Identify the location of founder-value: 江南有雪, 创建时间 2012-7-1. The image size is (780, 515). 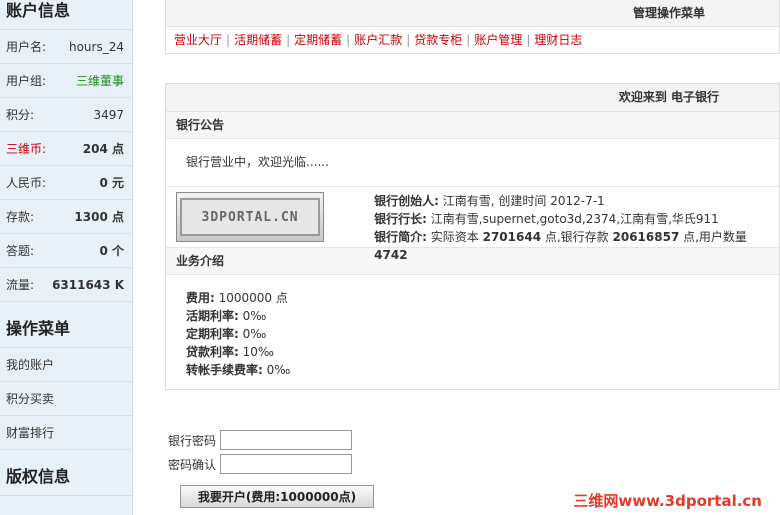
(521, 201).